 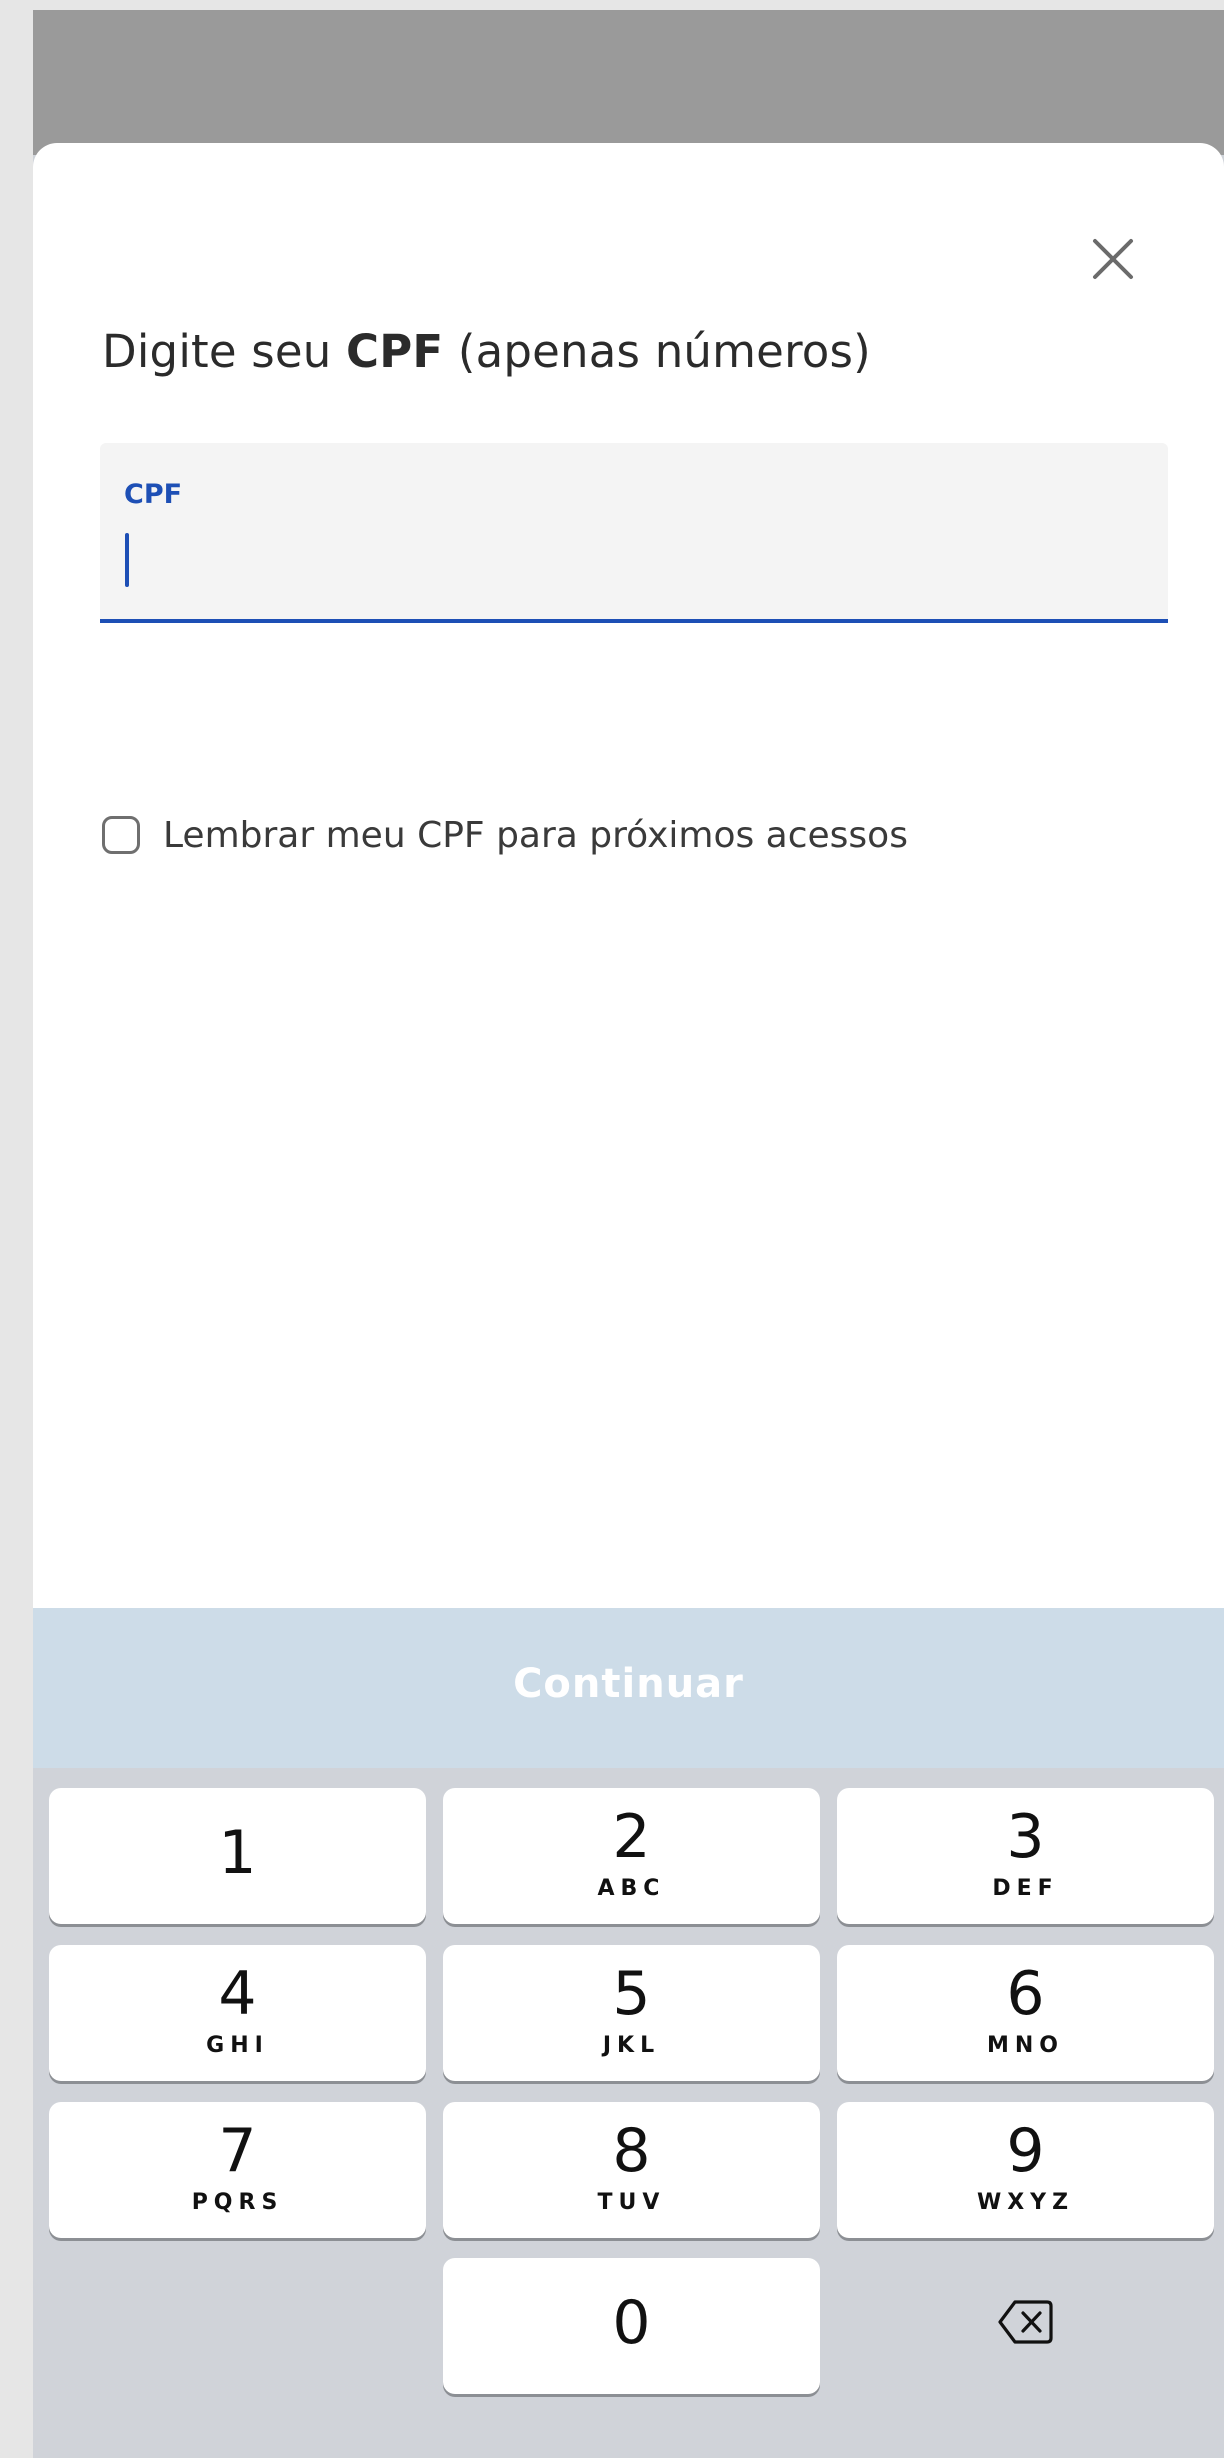 I want to click on key-6: 6 MNO, so click(x=1025, y=2013).